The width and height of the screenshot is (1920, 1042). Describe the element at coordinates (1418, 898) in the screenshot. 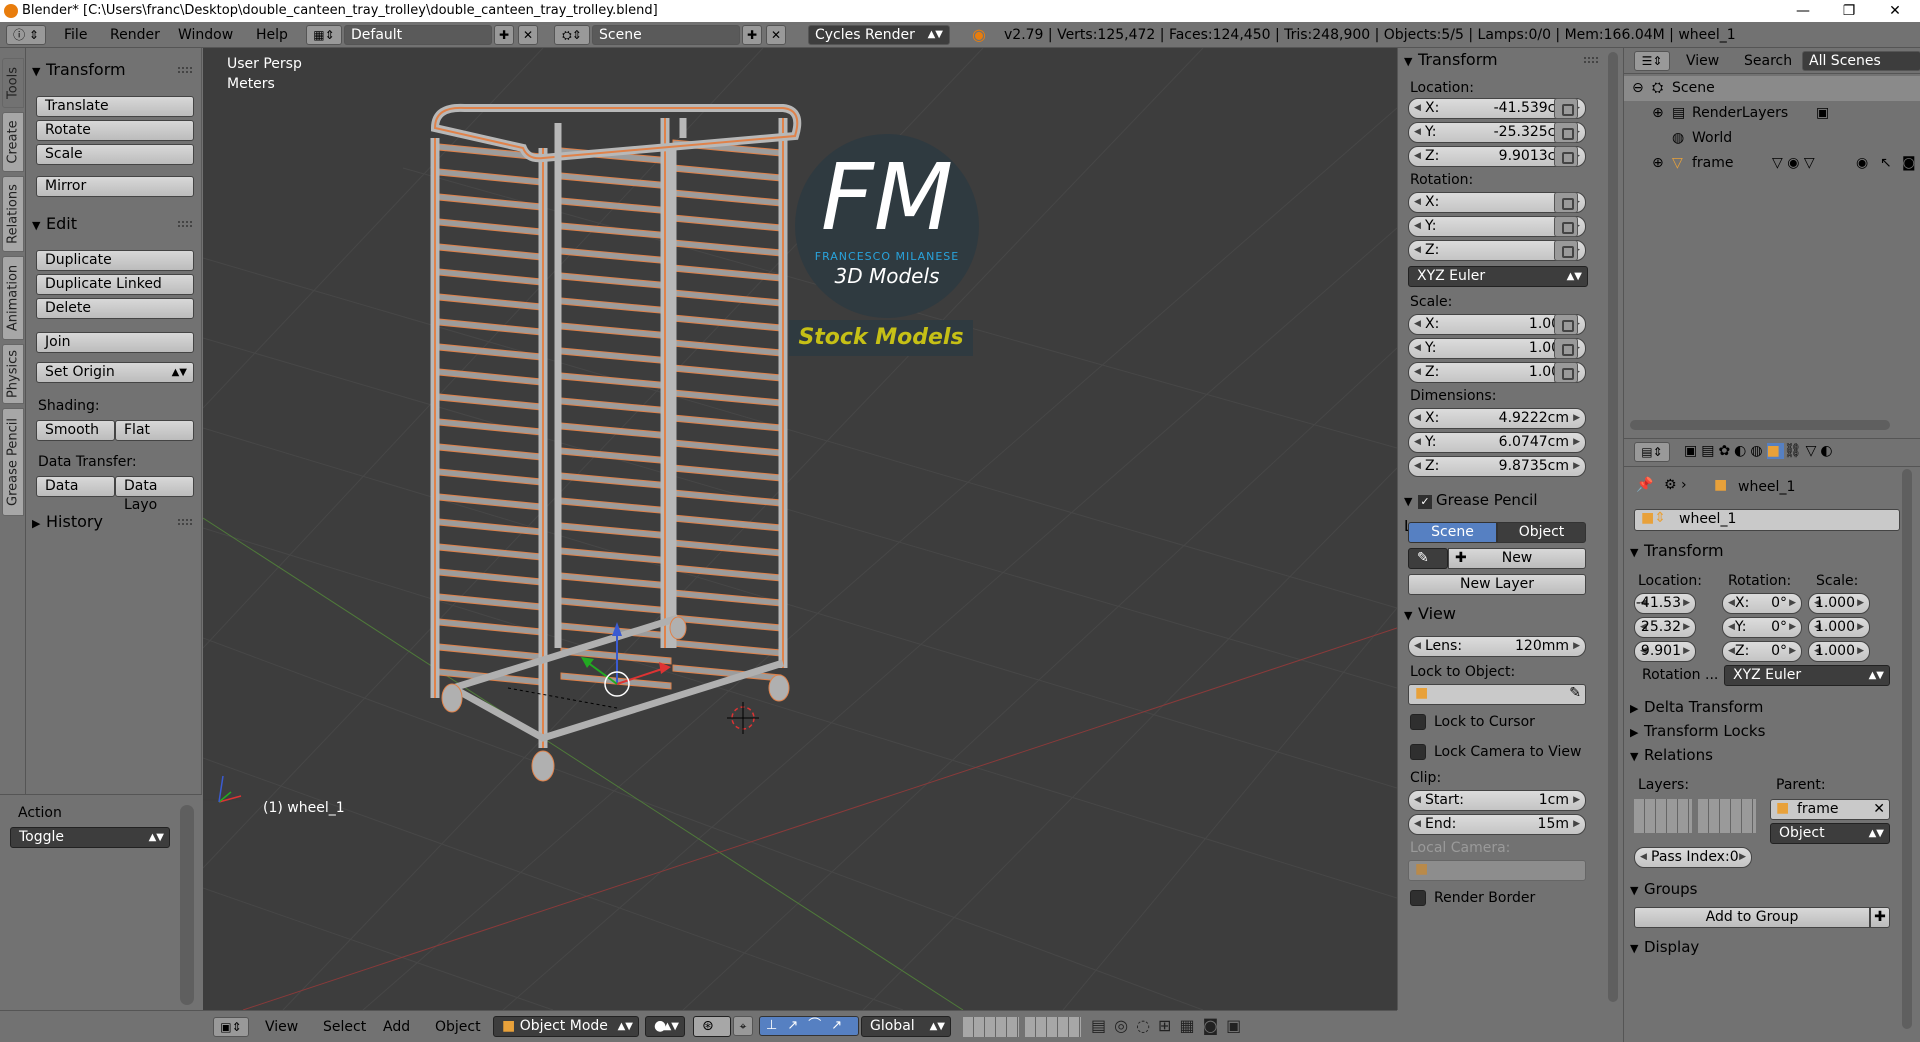

I see `render-border-checkbox` at that location.